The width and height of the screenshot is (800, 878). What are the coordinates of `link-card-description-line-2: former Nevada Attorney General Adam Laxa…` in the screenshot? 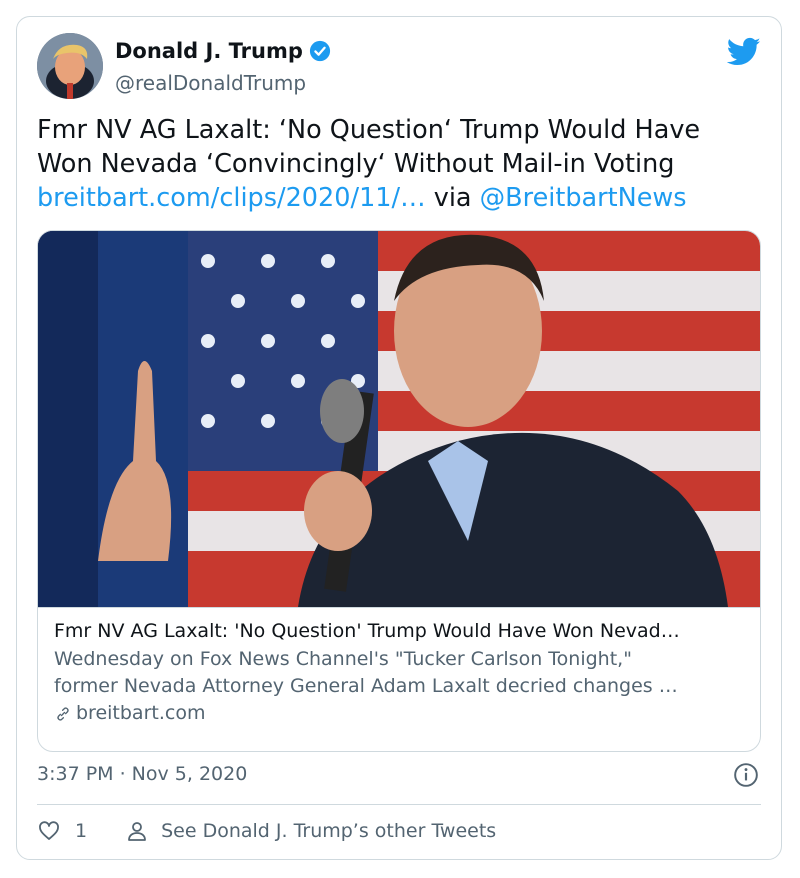 It's located at (366, 686).